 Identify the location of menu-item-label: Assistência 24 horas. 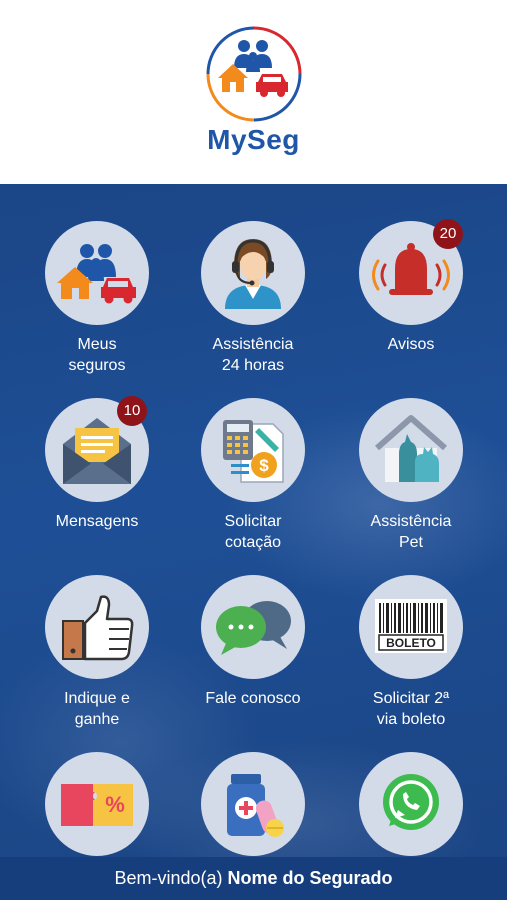
(253, 355).